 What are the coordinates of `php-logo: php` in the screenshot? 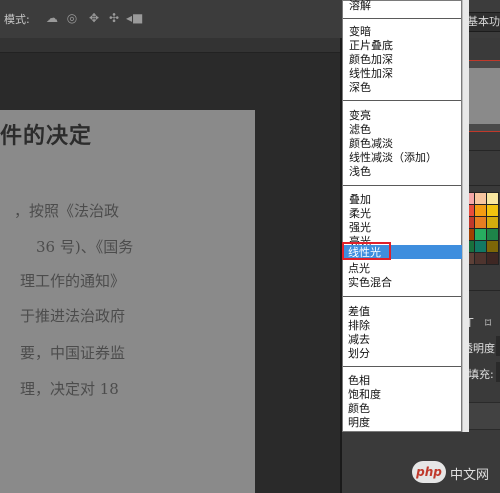 It's located at (429, 472).